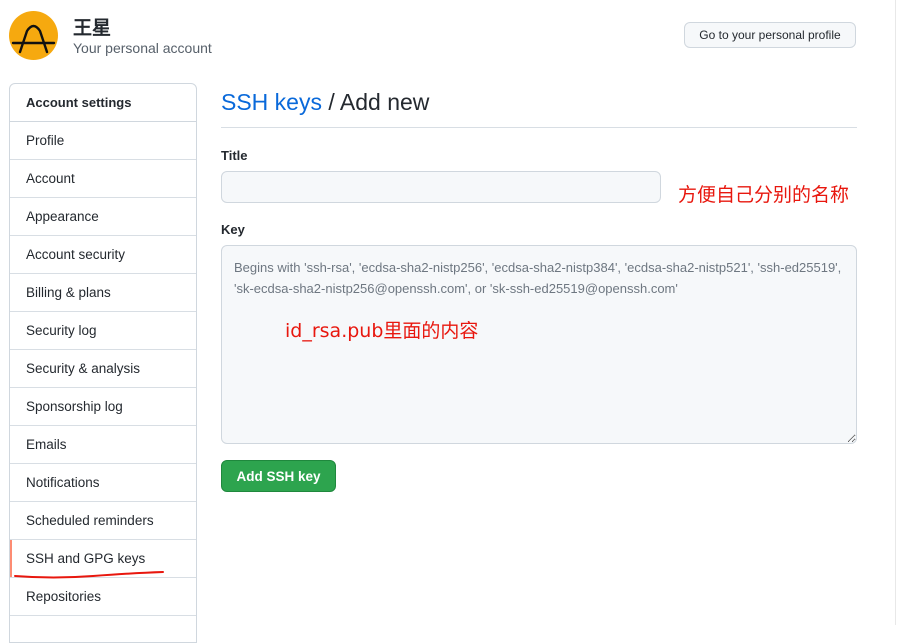 The width and height of the screenshot is (899, 643). I want to click on avatar, so click(33, 35).